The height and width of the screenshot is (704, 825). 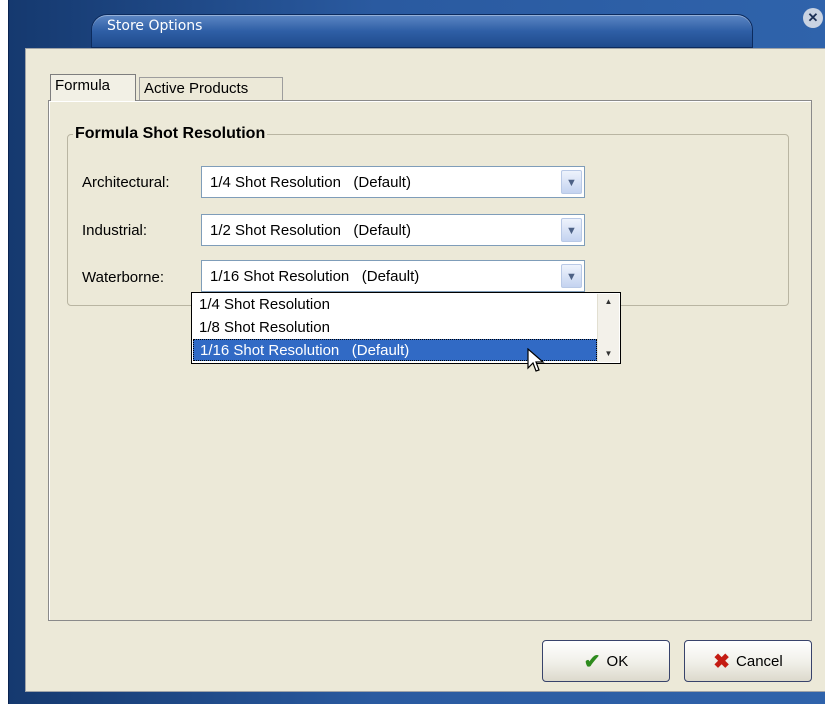 I want to click on tab-active-products: Active Products, so click(x=211, y=89).